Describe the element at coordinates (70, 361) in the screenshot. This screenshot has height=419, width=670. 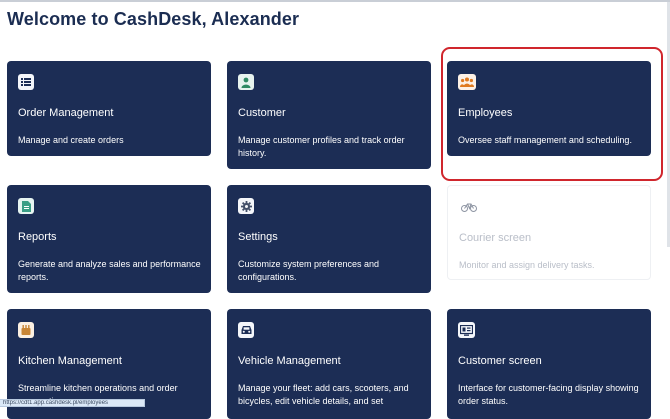
I see `card-title: Kitchen Management` at that location.